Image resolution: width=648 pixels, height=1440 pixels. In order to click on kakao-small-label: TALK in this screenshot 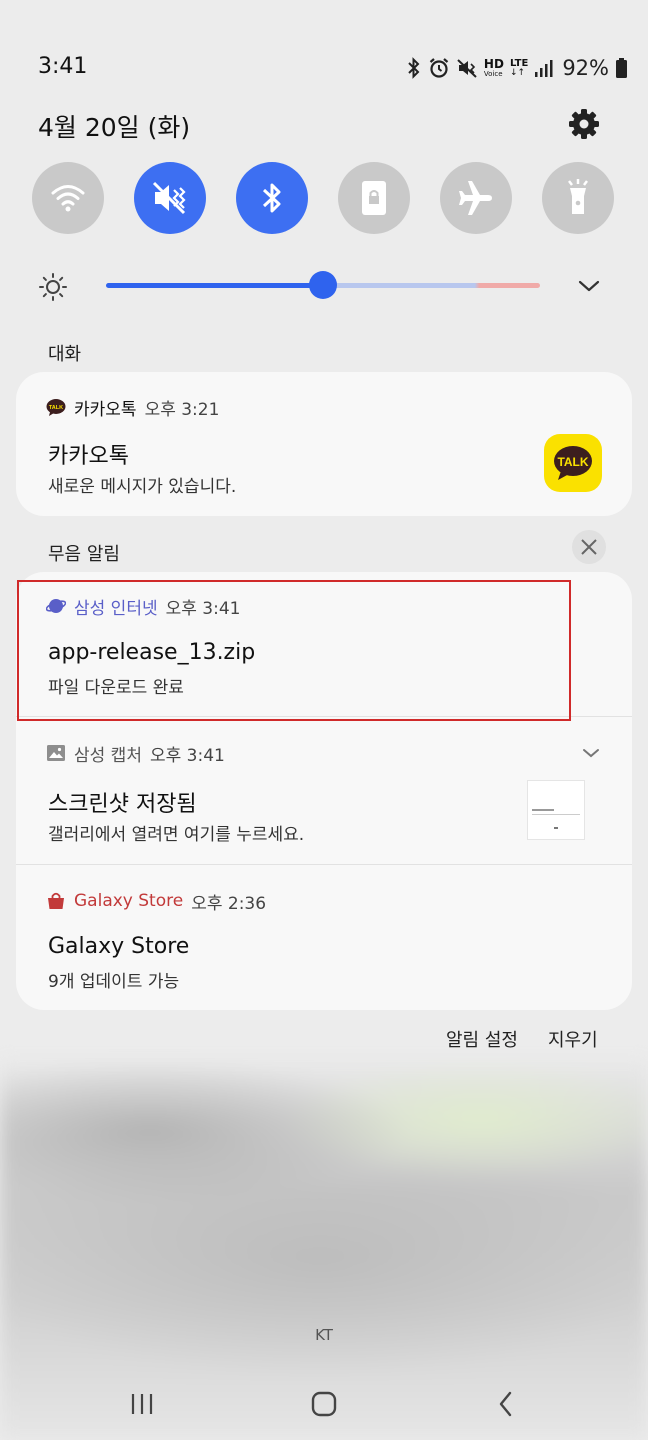, I will do `click(56, 408)`.